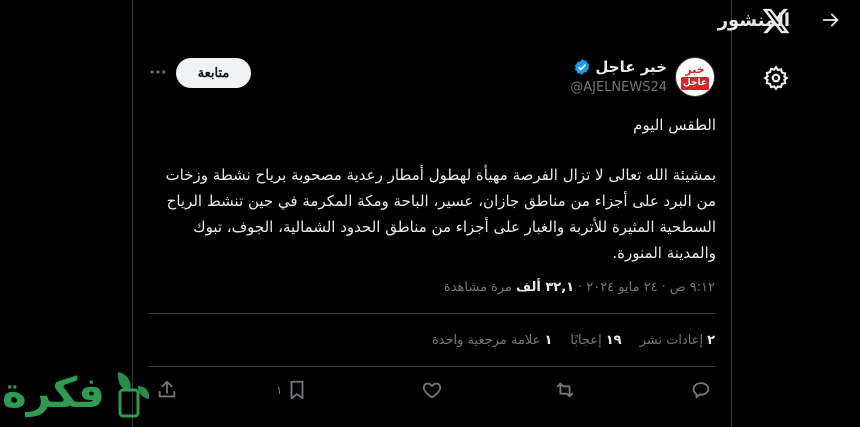 Image resolution: width=860 pixels, height=427 pixels. I want to click on post-header: المنشور, so click(780, 20).